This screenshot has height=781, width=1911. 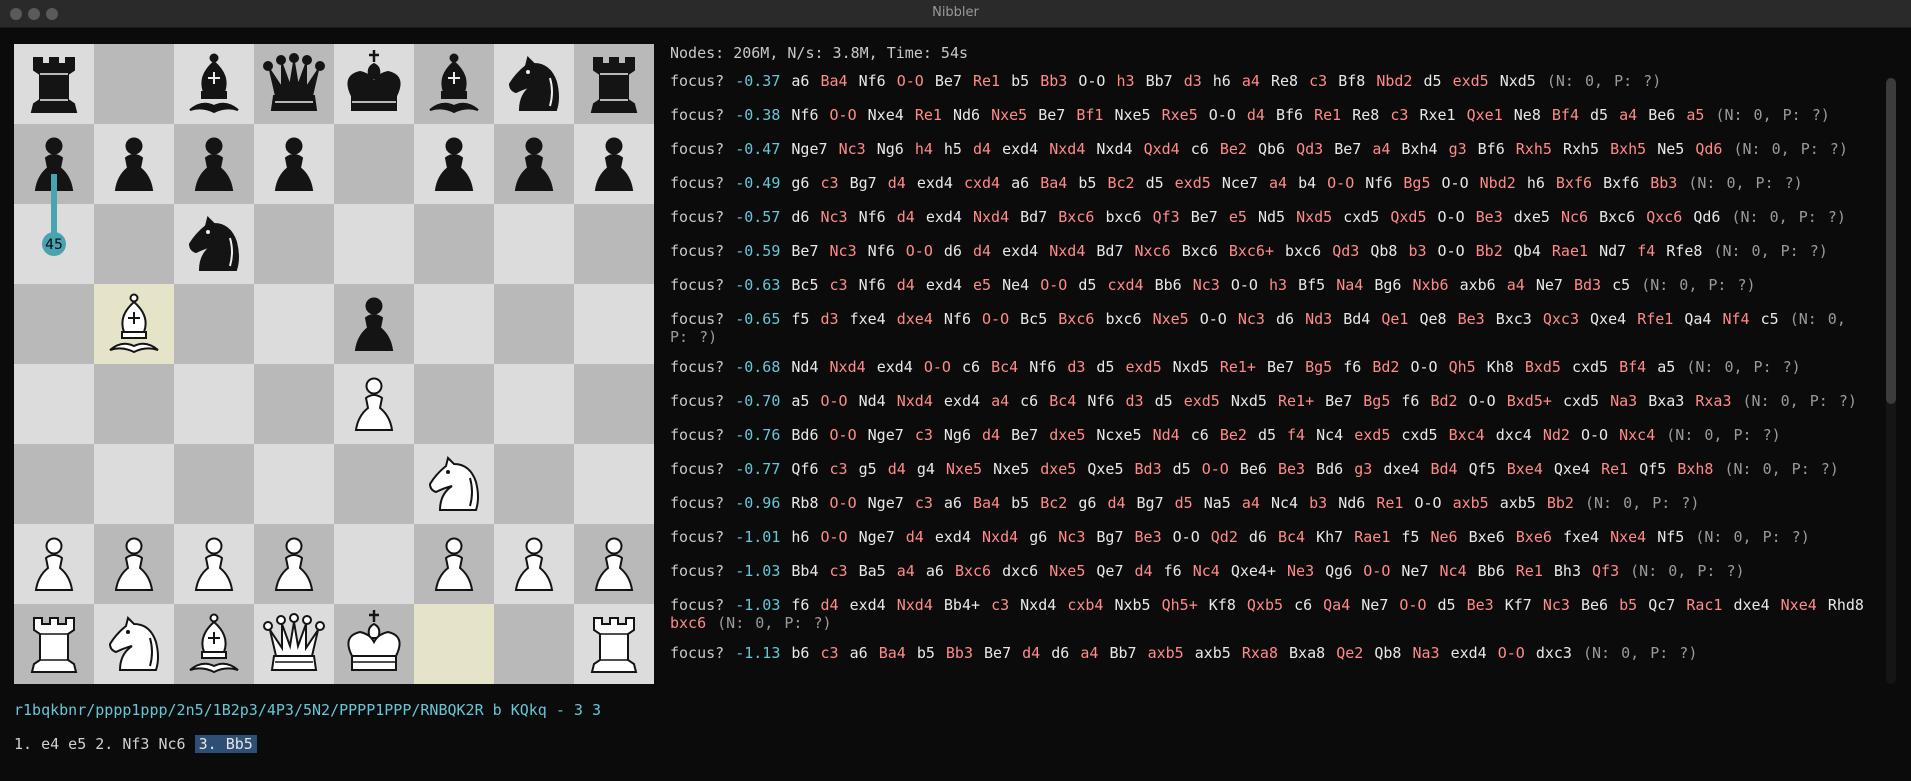 What do you see at coordinates (1387, 285) in the screenshot?
I see `pv-move: Bg6` at bounding box center [1387, 285].